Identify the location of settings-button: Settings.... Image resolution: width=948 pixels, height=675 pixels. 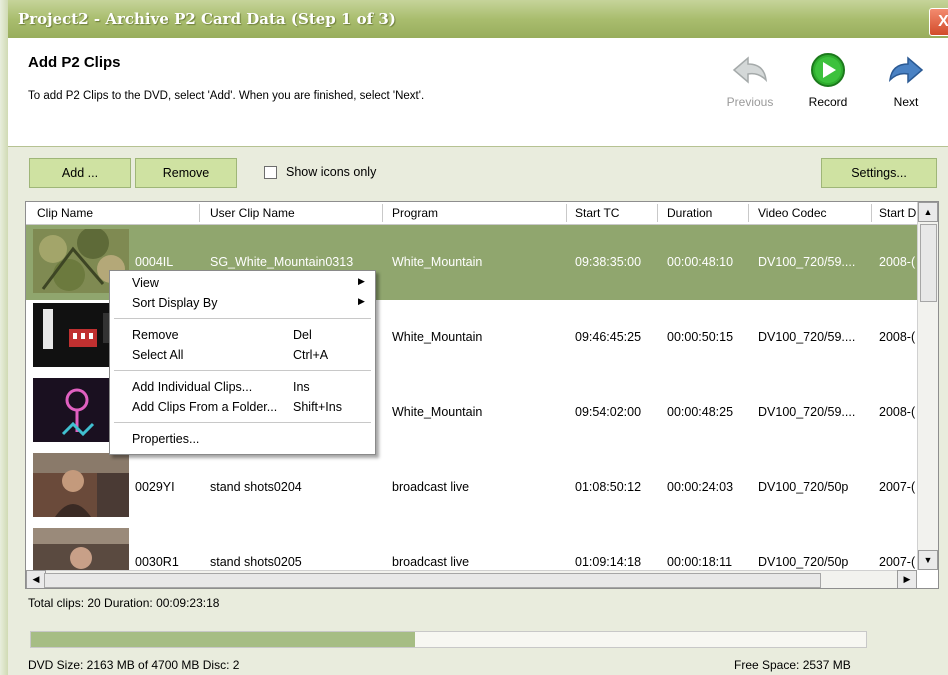
(879, 173).